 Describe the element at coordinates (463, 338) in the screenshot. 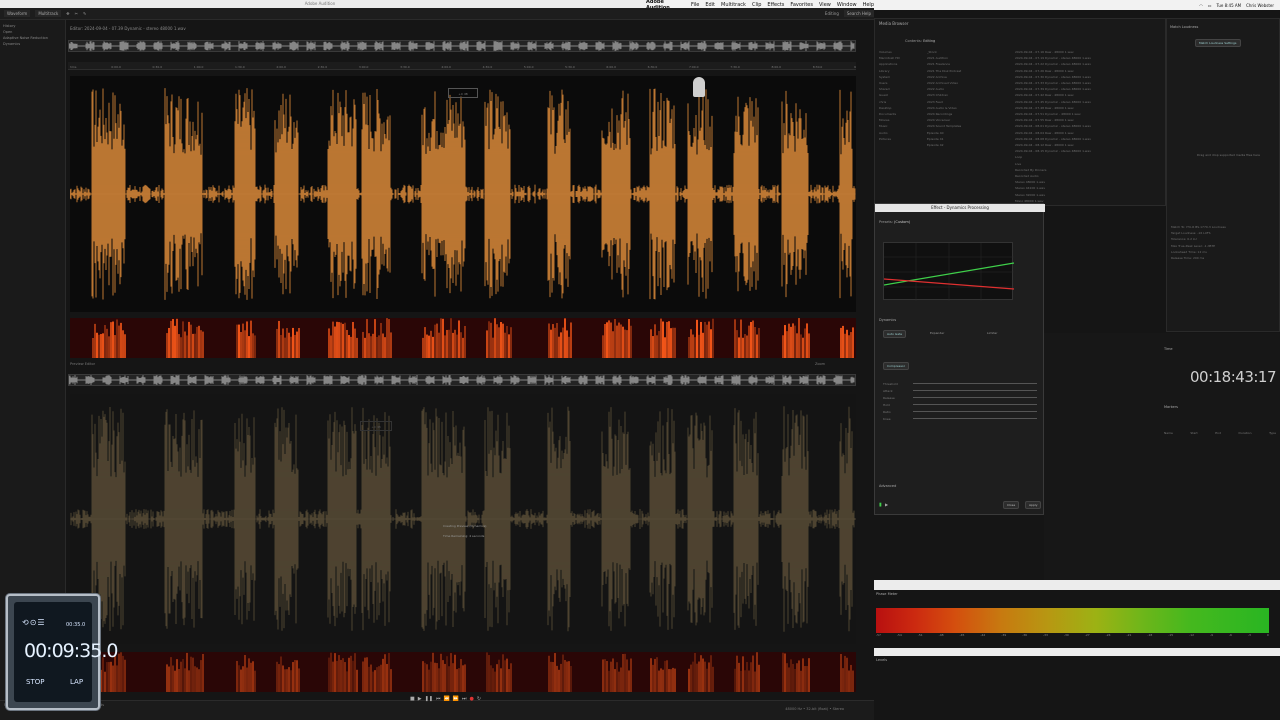

I see `spectral-display` at that location.